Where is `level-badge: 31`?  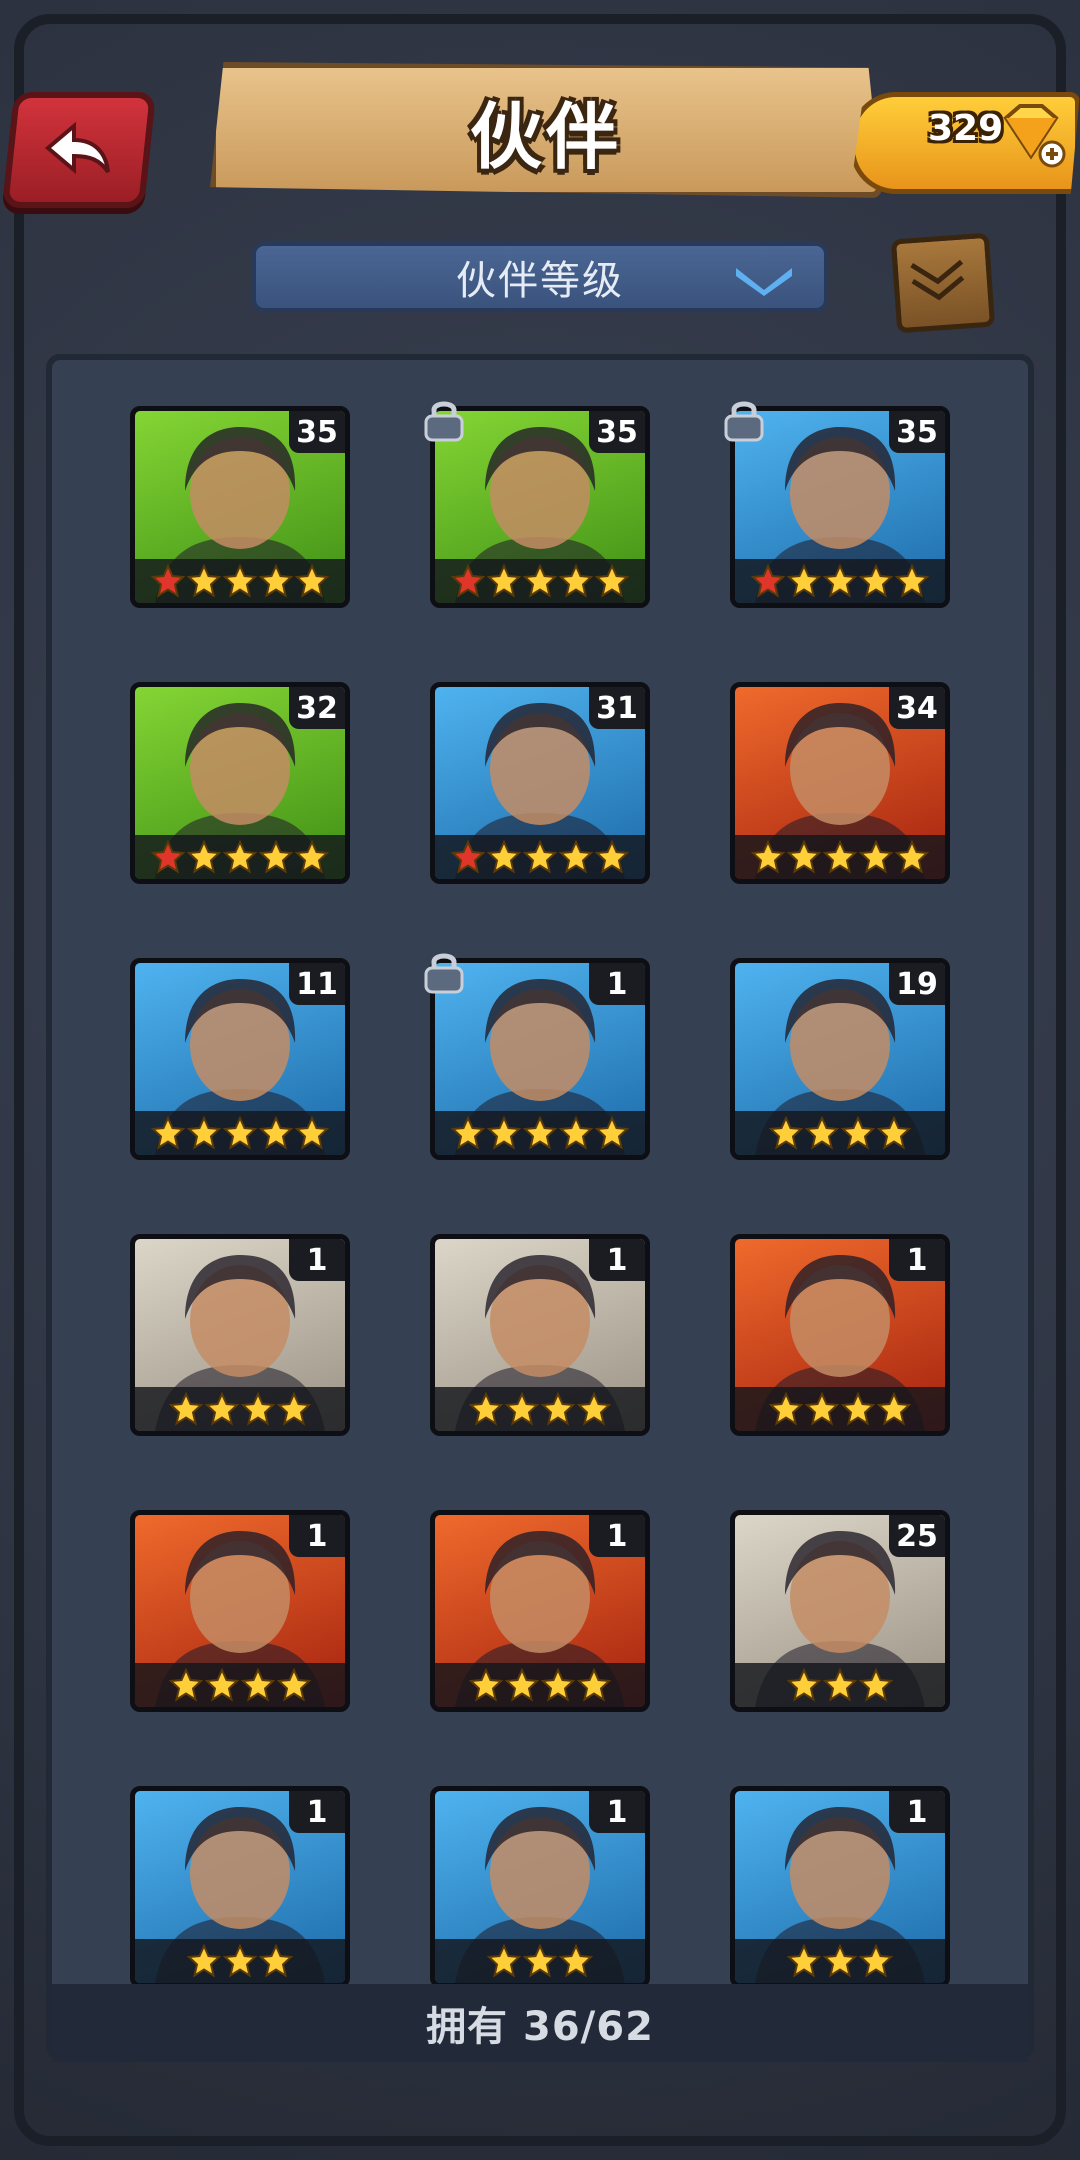
level-badge: 31 is located at coordinates (617, 708).